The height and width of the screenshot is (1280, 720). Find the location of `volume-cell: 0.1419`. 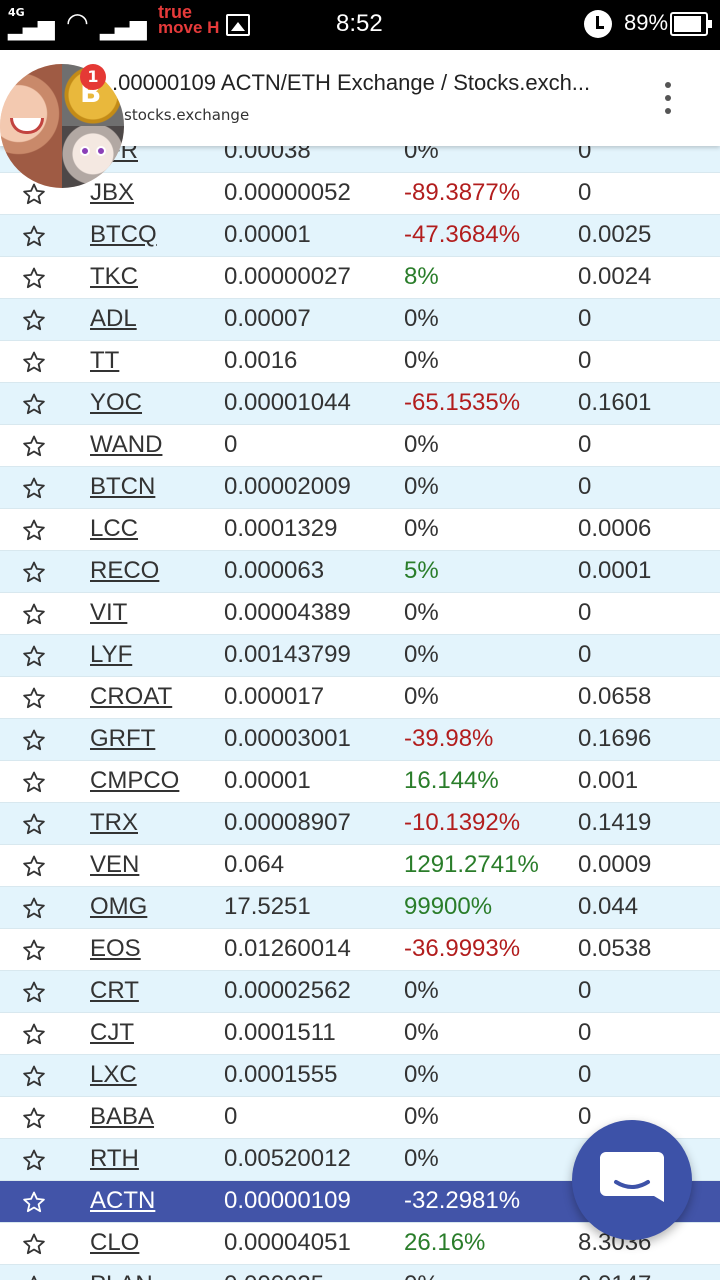

volume-cell: 0.1419 is located at coordinates (649, 823).